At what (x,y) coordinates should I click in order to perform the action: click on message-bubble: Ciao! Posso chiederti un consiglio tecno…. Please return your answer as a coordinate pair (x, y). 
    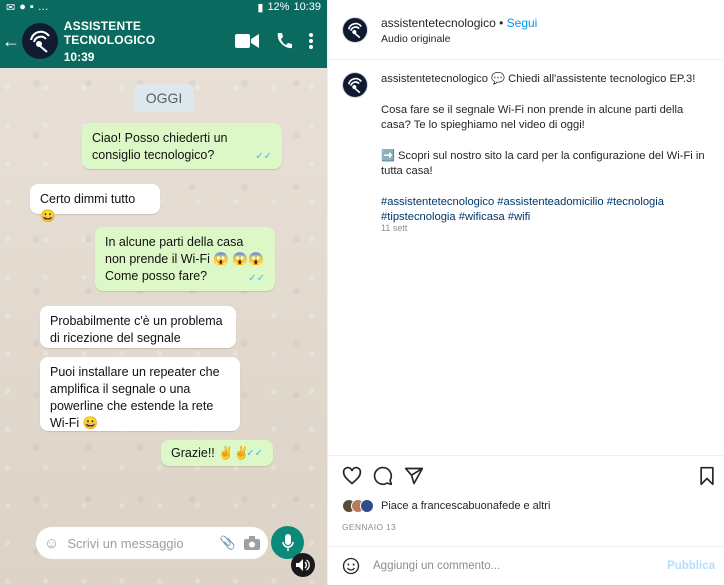
    Looking at the image, I should click on (182, 146).